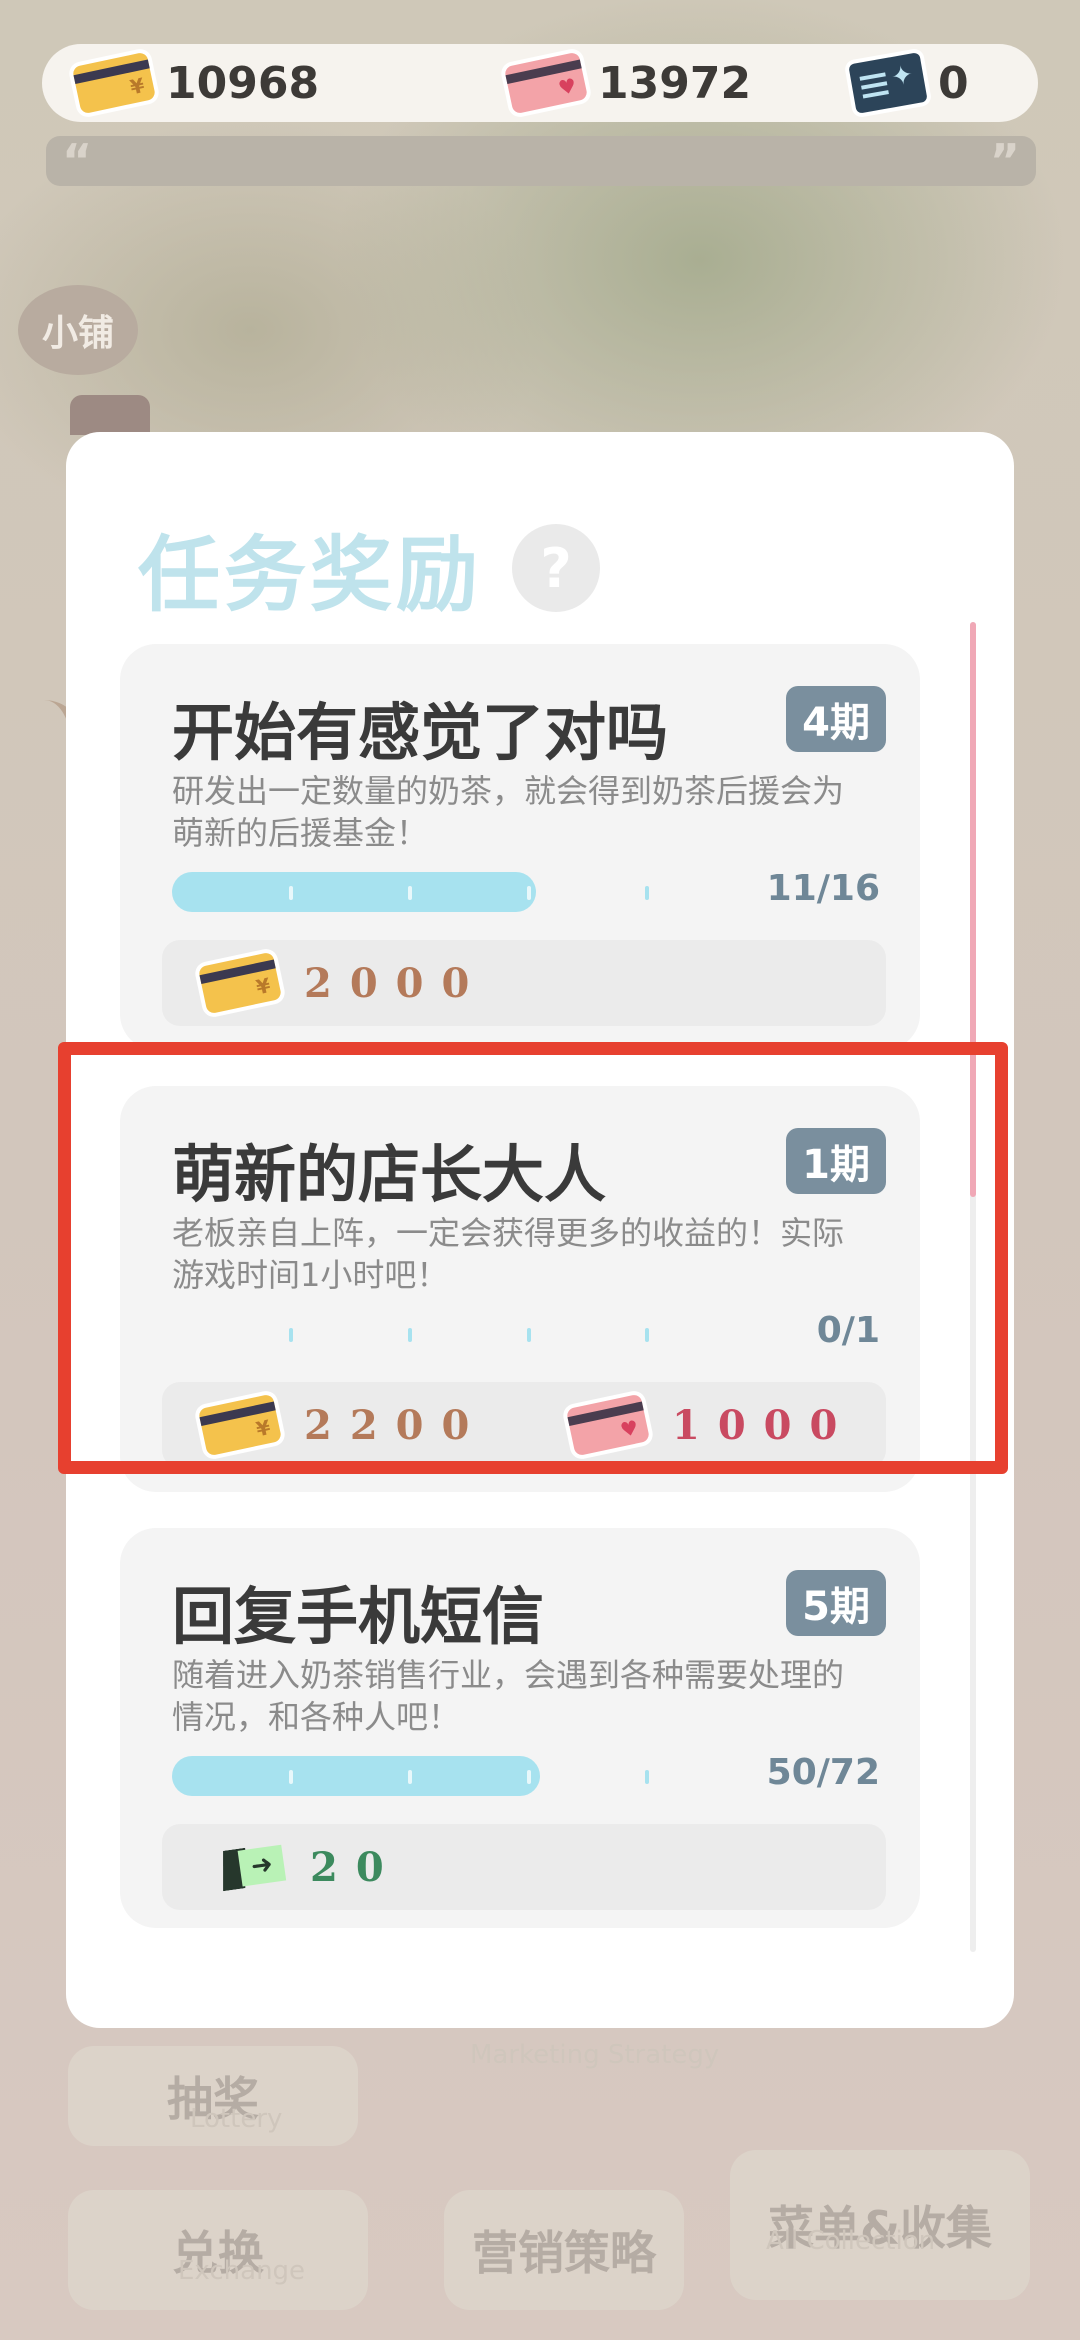  Describe the element at coordinates (541, 161) in the screenshot. I see `quote-bar: “ ”` at that location.